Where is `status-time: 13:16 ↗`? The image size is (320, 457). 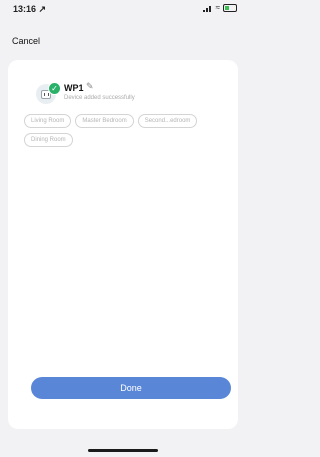
status-time: 13:16 ↗ is located at coordinates (30, 9).